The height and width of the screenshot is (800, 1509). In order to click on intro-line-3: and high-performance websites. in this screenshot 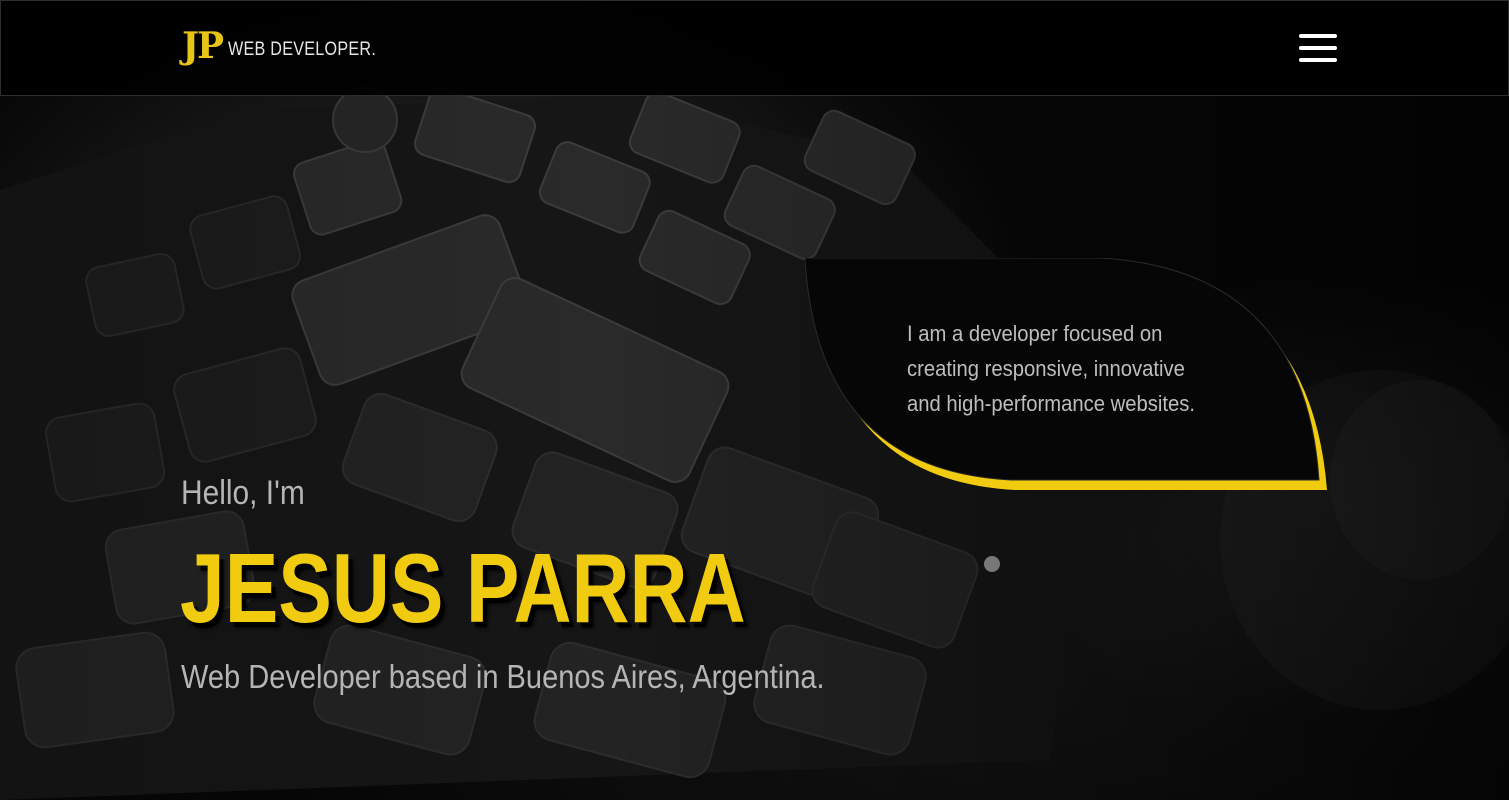, I will do `click(1051, 403)`.